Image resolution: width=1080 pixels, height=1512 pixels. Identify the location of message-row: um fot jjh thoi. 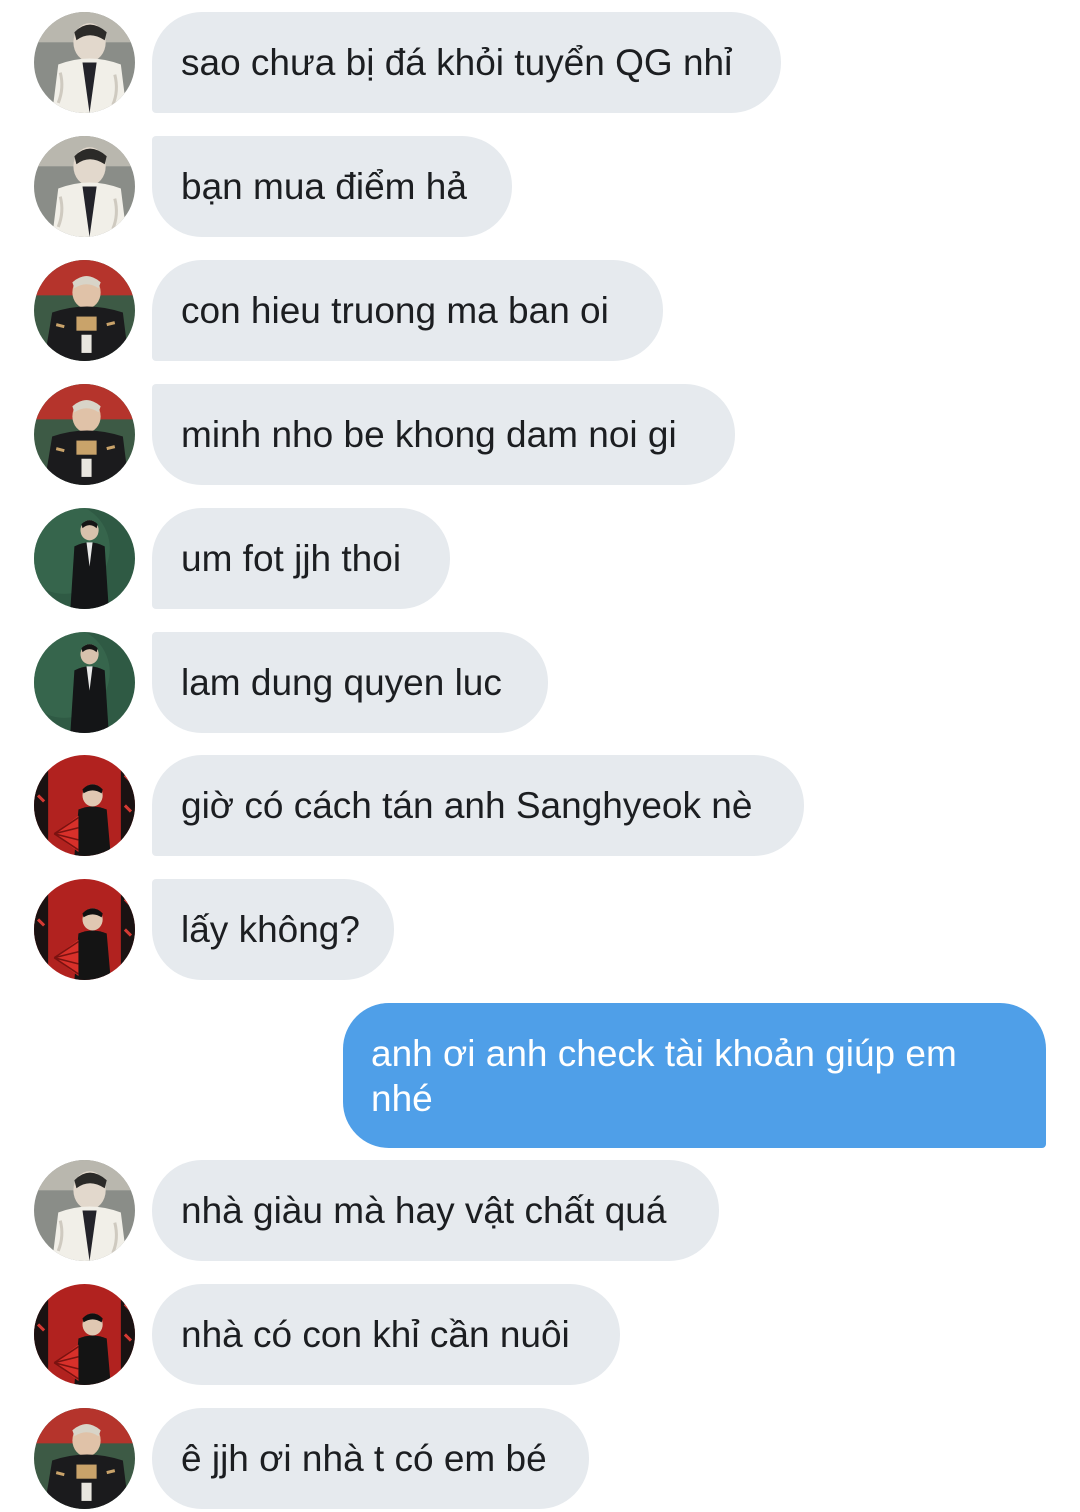
(540, 558).